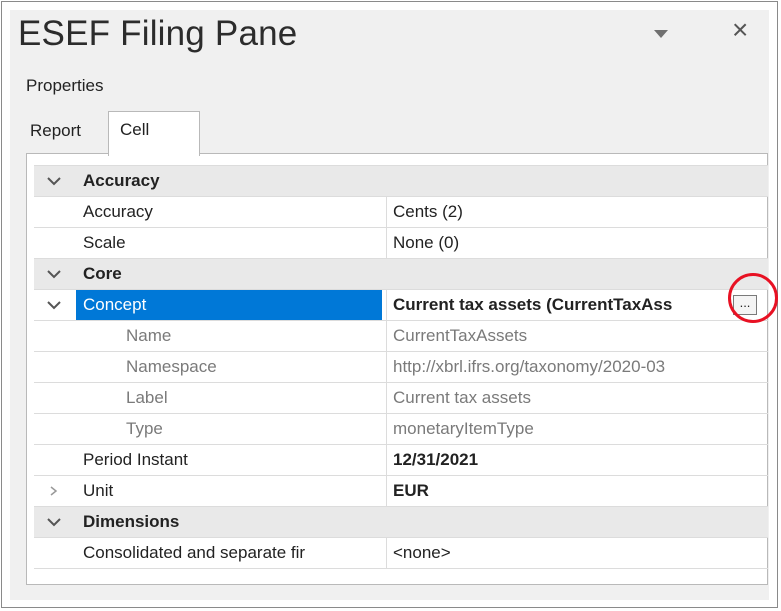  I want to click on pane-title: ESEF Filing Pane, so click(158, 33).